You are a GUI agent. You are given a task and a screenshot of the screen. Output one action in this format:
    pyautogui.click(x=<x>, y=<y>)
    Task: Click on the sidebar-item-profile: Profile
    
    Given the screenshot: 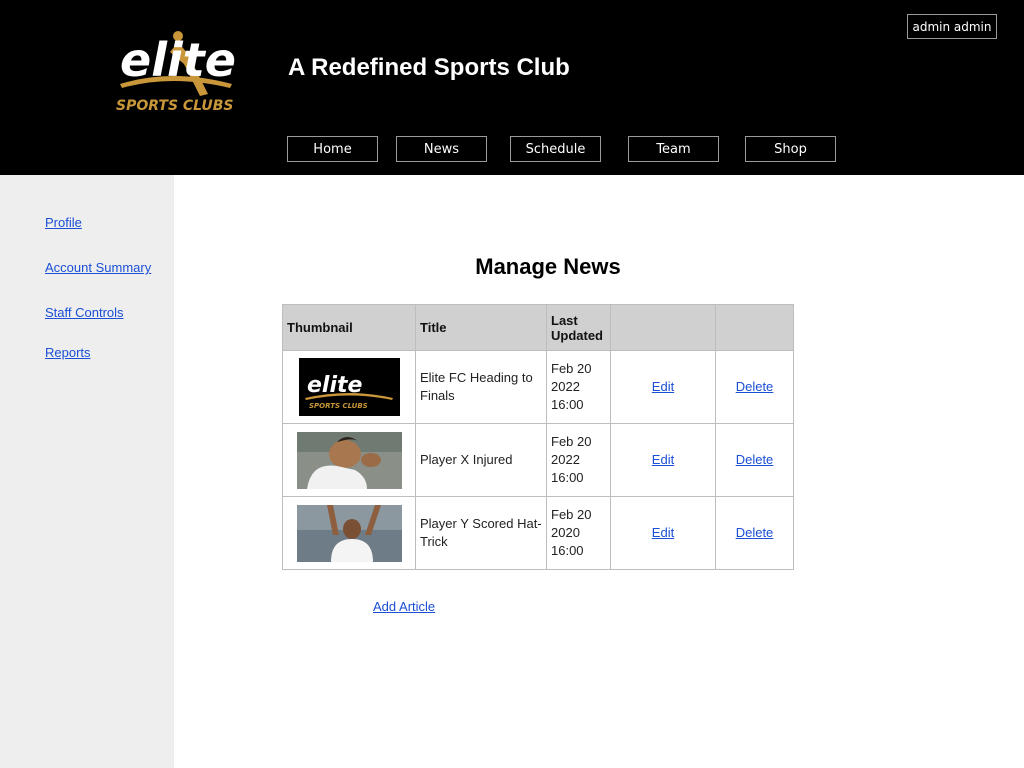 What is the action you would take?
    pyautogui.click(x=63, y=222)
    